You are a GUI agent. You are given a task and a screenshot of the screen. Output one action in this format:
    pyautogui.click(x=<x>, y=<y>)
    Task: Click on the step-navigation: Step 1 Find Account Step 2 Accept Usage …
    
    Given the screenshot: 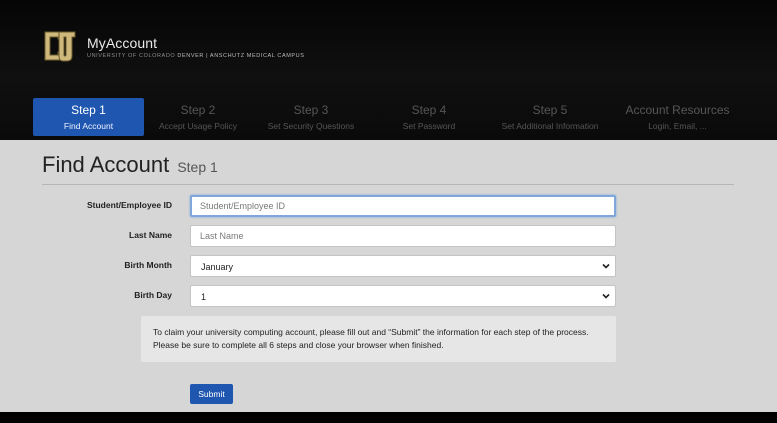 What is the action you would take?
    pyautogui.click(x=388, y=117)
    